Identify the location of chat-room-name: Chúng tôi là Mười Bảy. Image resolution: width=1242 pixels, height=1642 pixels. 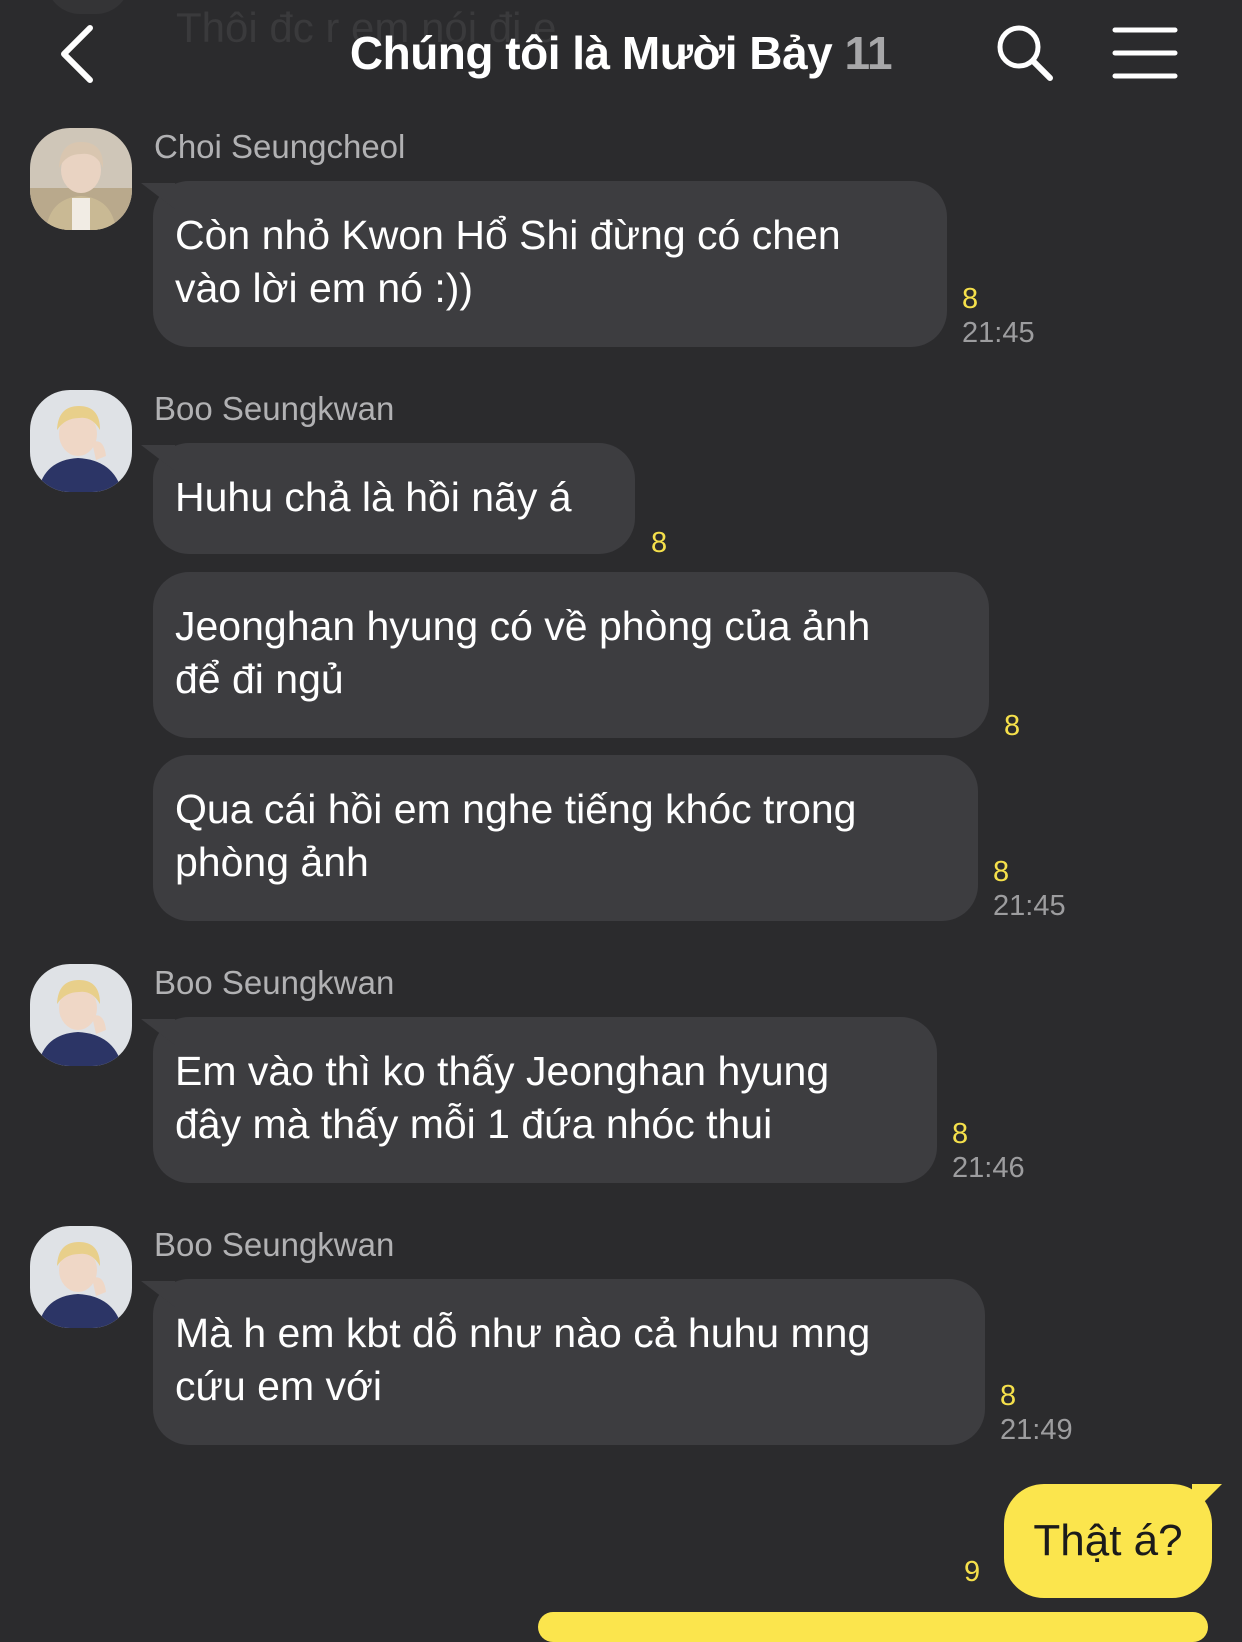
(591, 53).